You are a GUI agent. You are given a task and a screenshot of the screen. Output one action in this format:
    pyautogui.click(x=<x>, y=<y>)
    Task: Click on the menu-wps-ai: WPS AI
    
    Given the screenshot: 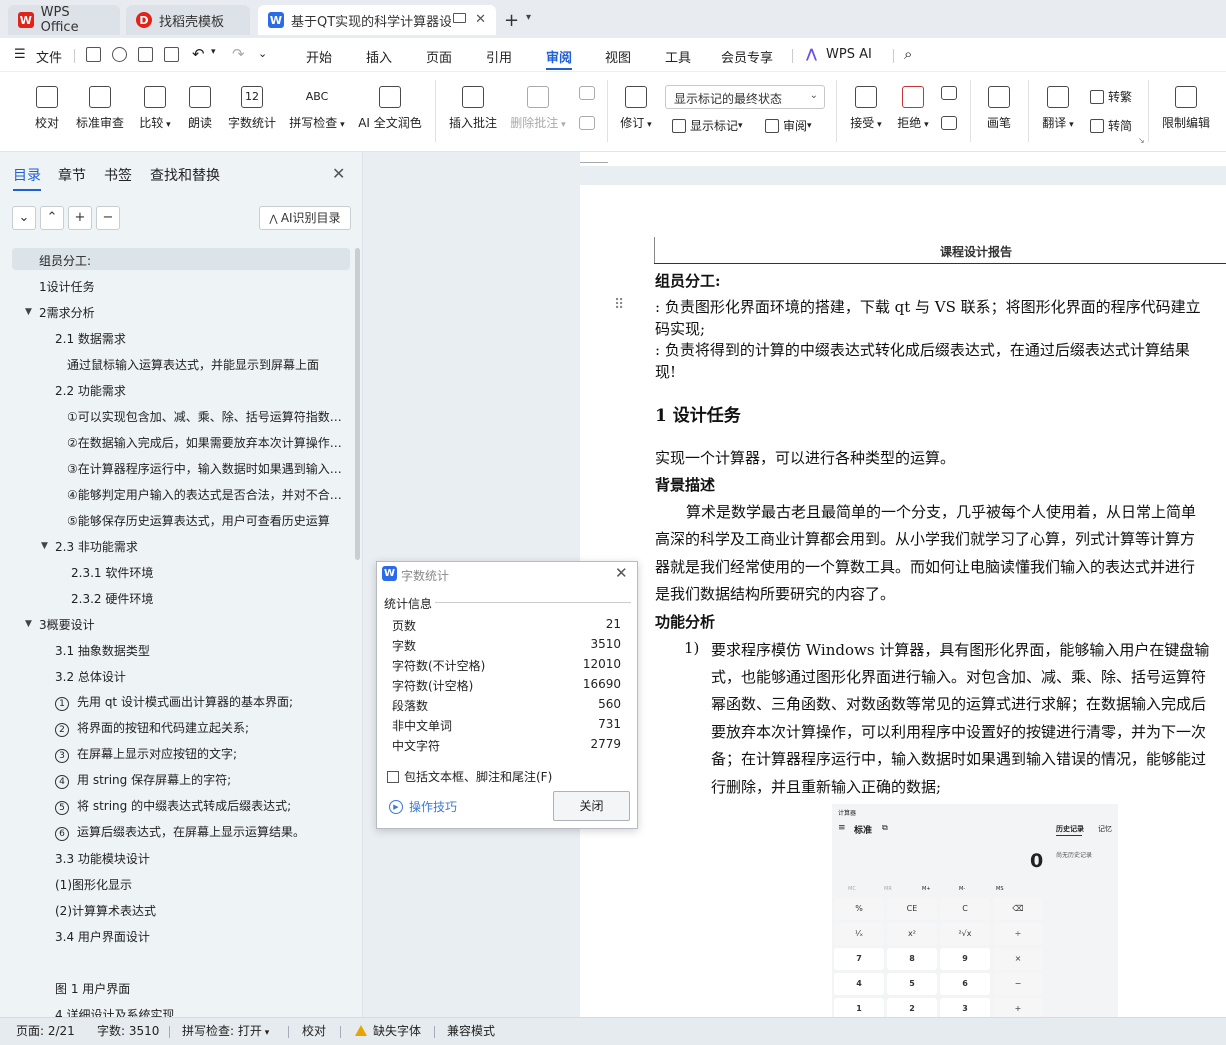 What is the action you would take?
    pyautogui.click(x=849, y=54)
    